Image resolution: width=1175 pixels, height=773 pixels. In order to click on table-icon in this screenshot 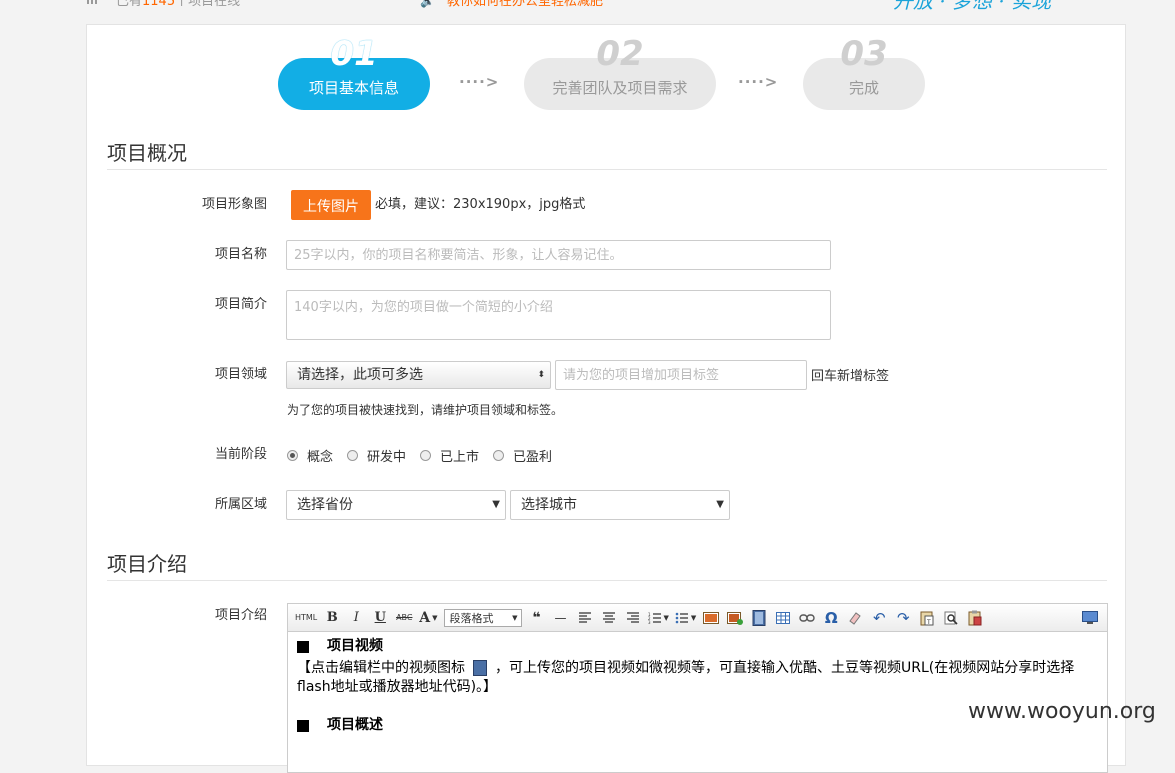, I will do `click(783, 618)`.